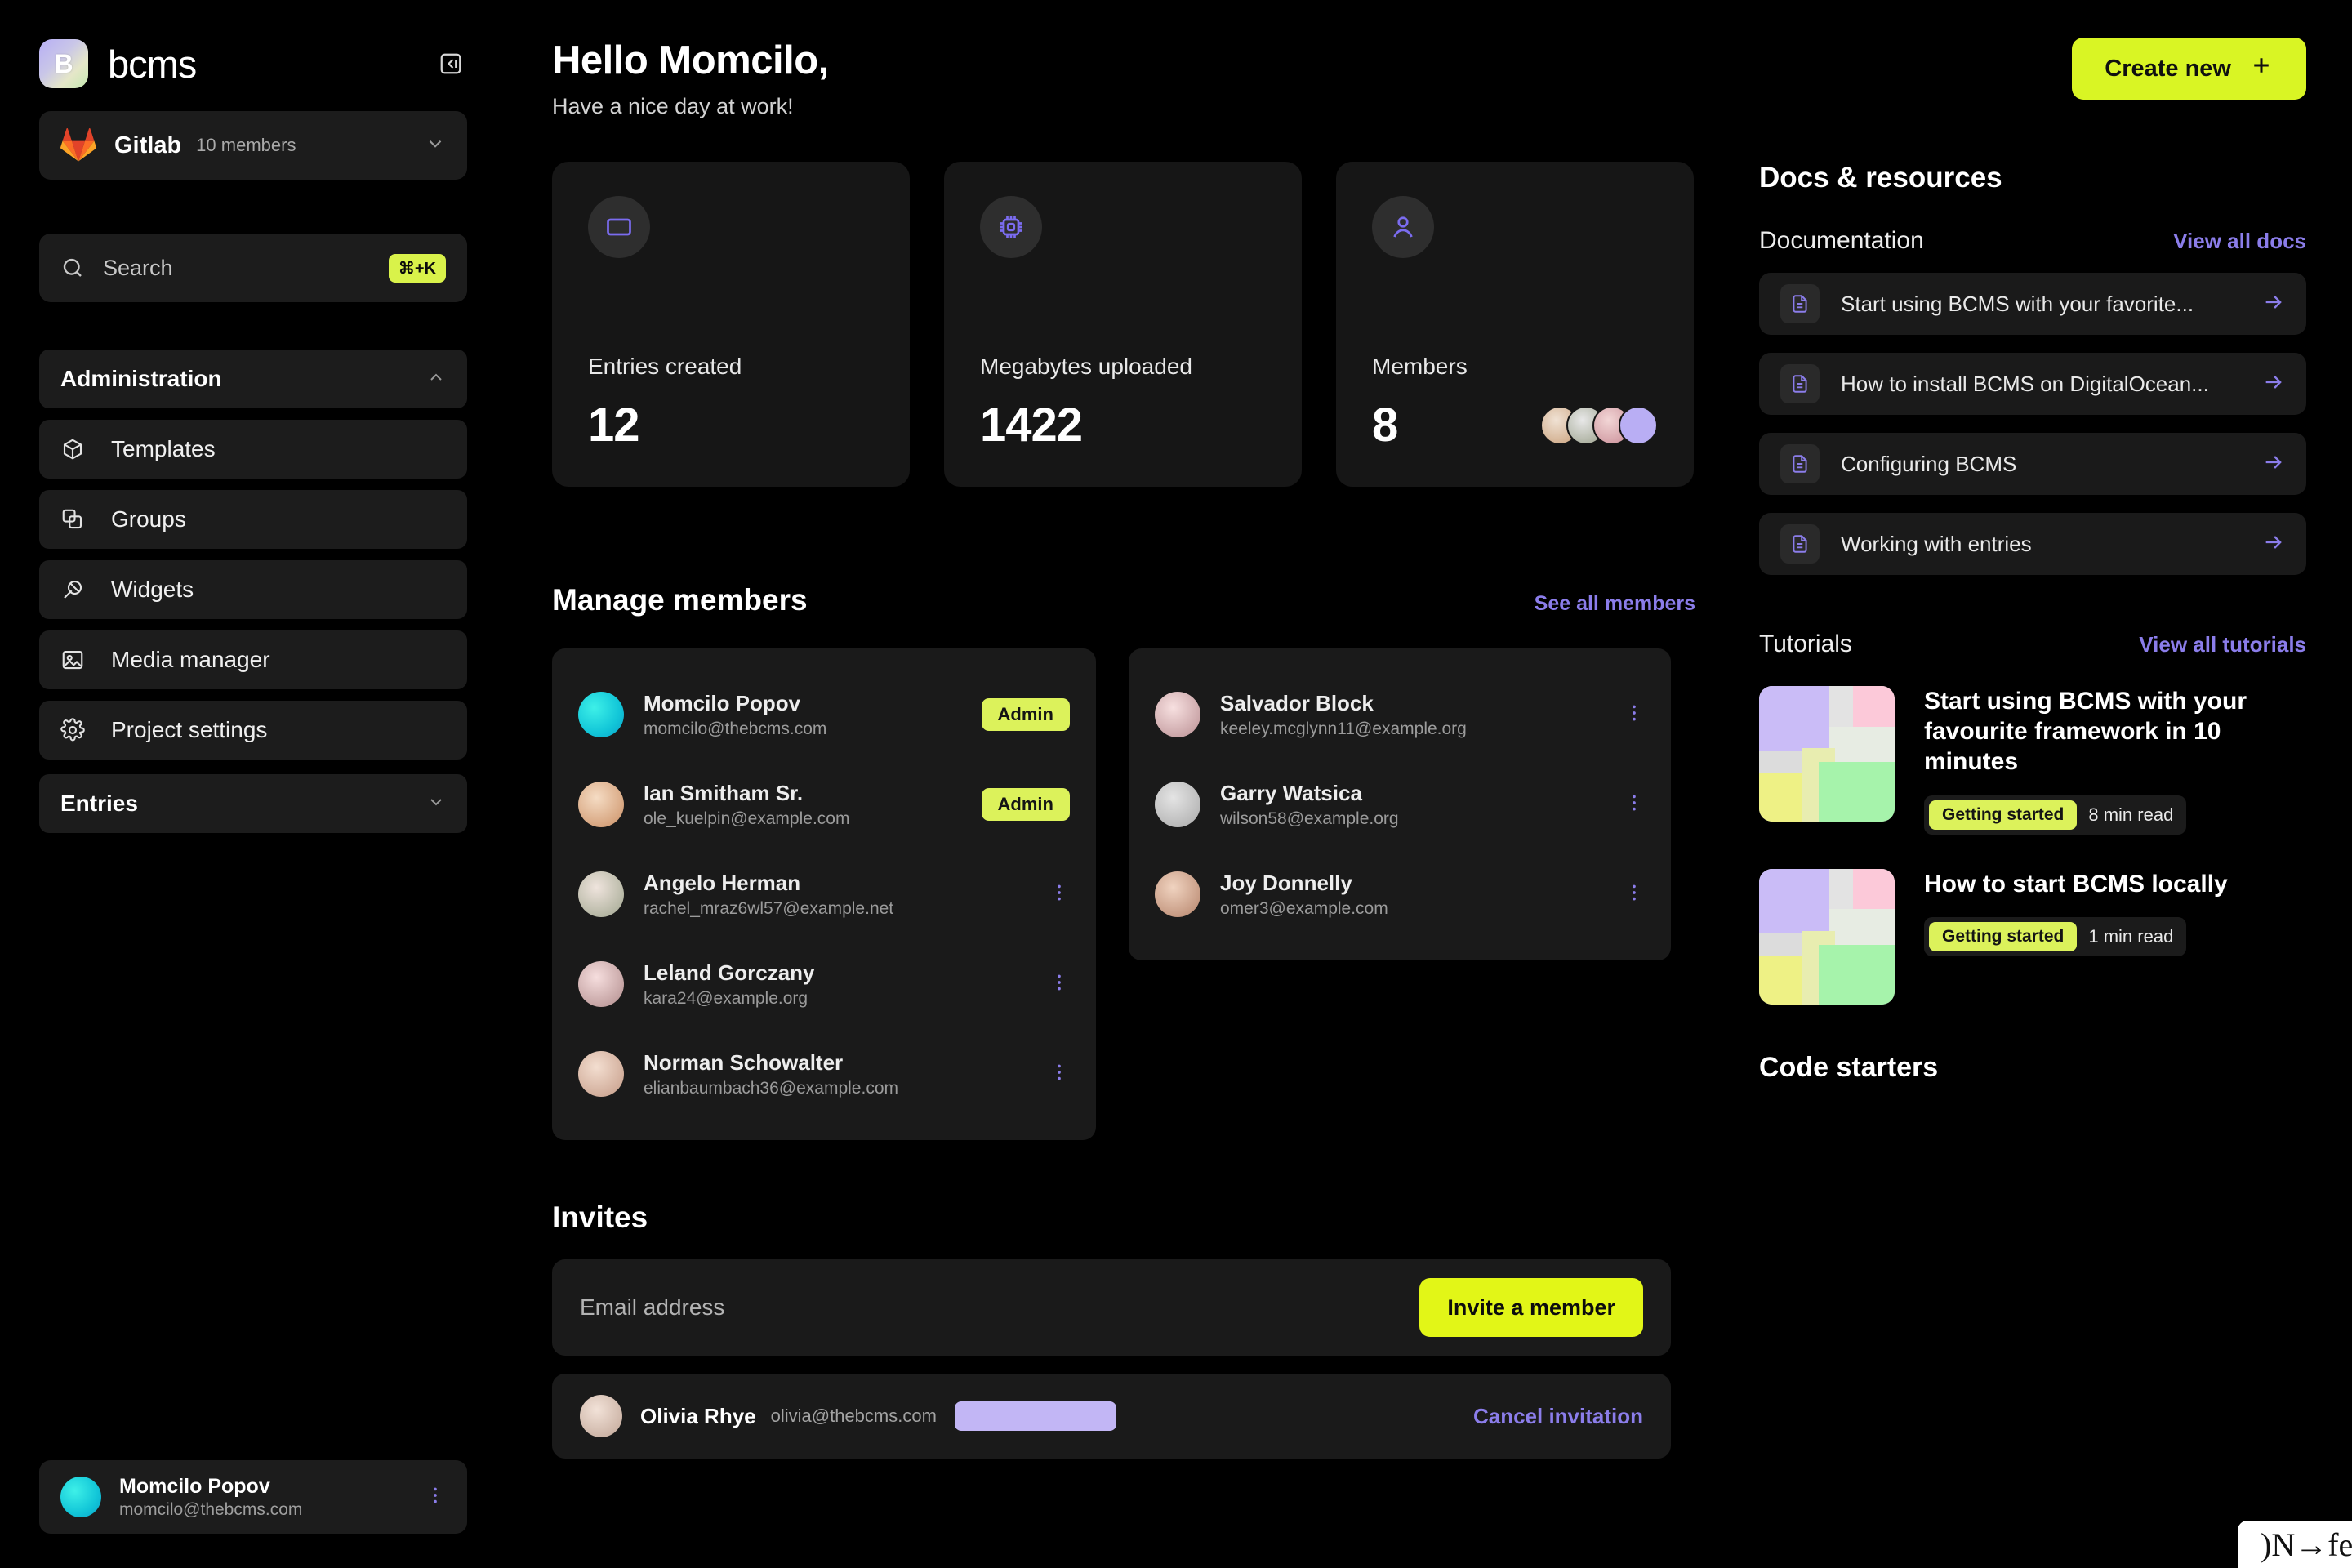 The image size is (2352, 1568). What do you see at coordinates (1286, 882) in the screenshot?
I see `member-name: Joy Donnelly` at bounding box center [1286, 882].